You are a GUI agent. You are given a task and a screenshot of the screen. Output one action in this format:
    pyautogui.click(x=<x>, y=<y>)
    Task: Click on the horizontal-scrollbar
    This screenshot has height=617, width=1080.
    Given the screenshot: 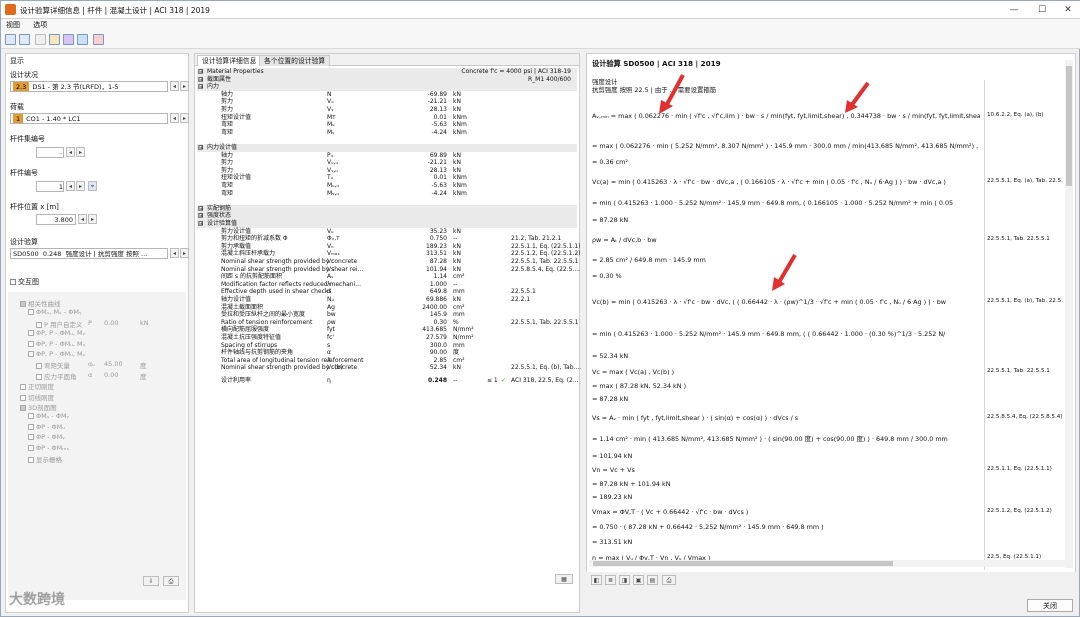 What is the action you would take?
    pyautogui.click(x=827, y=563)
    